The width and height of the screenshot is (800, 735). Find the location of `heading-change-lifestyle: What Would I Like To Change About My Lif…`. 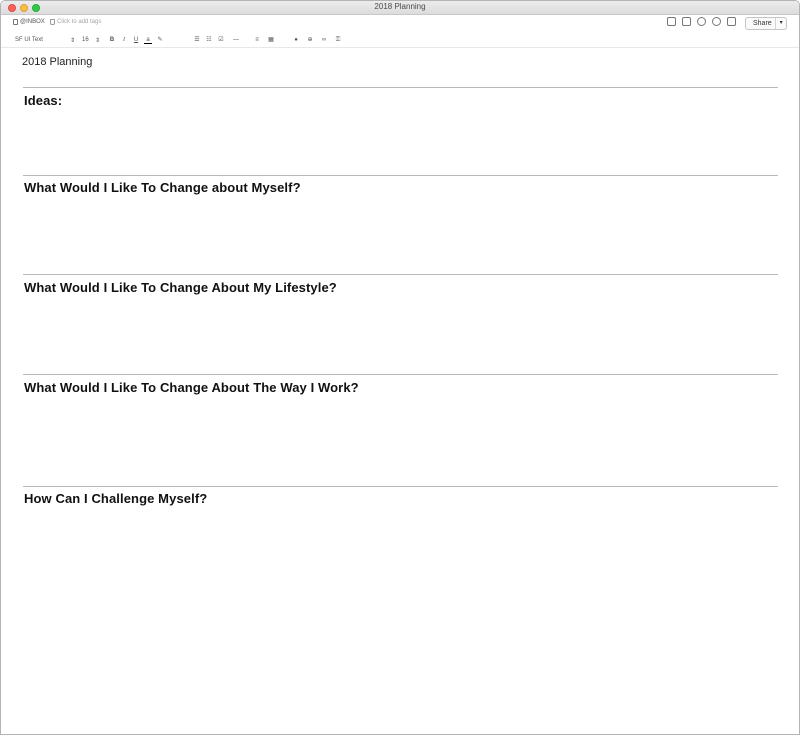

heading-change-lifestyle: What Would I Like To Change About My Lif… is located at coordinates (180, 287).